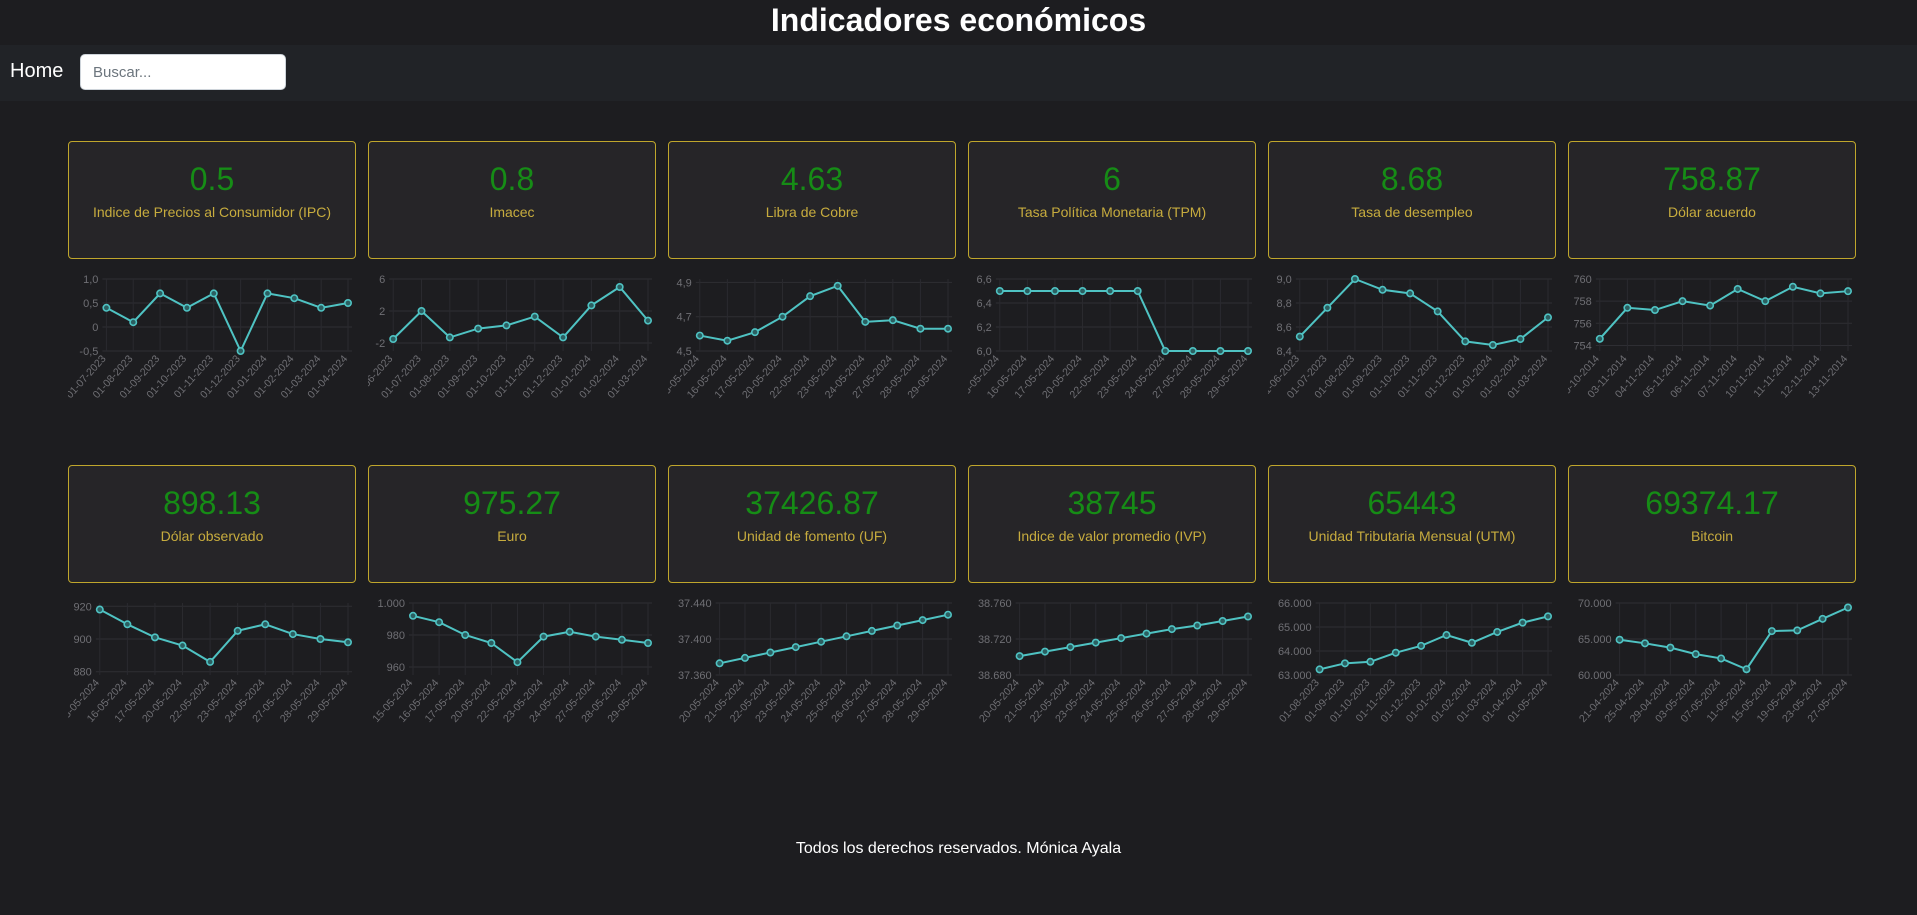  Describe the element at coordinates (1284, 304) in the screenshot. I see `y-tick-label: 8,8` at that location.